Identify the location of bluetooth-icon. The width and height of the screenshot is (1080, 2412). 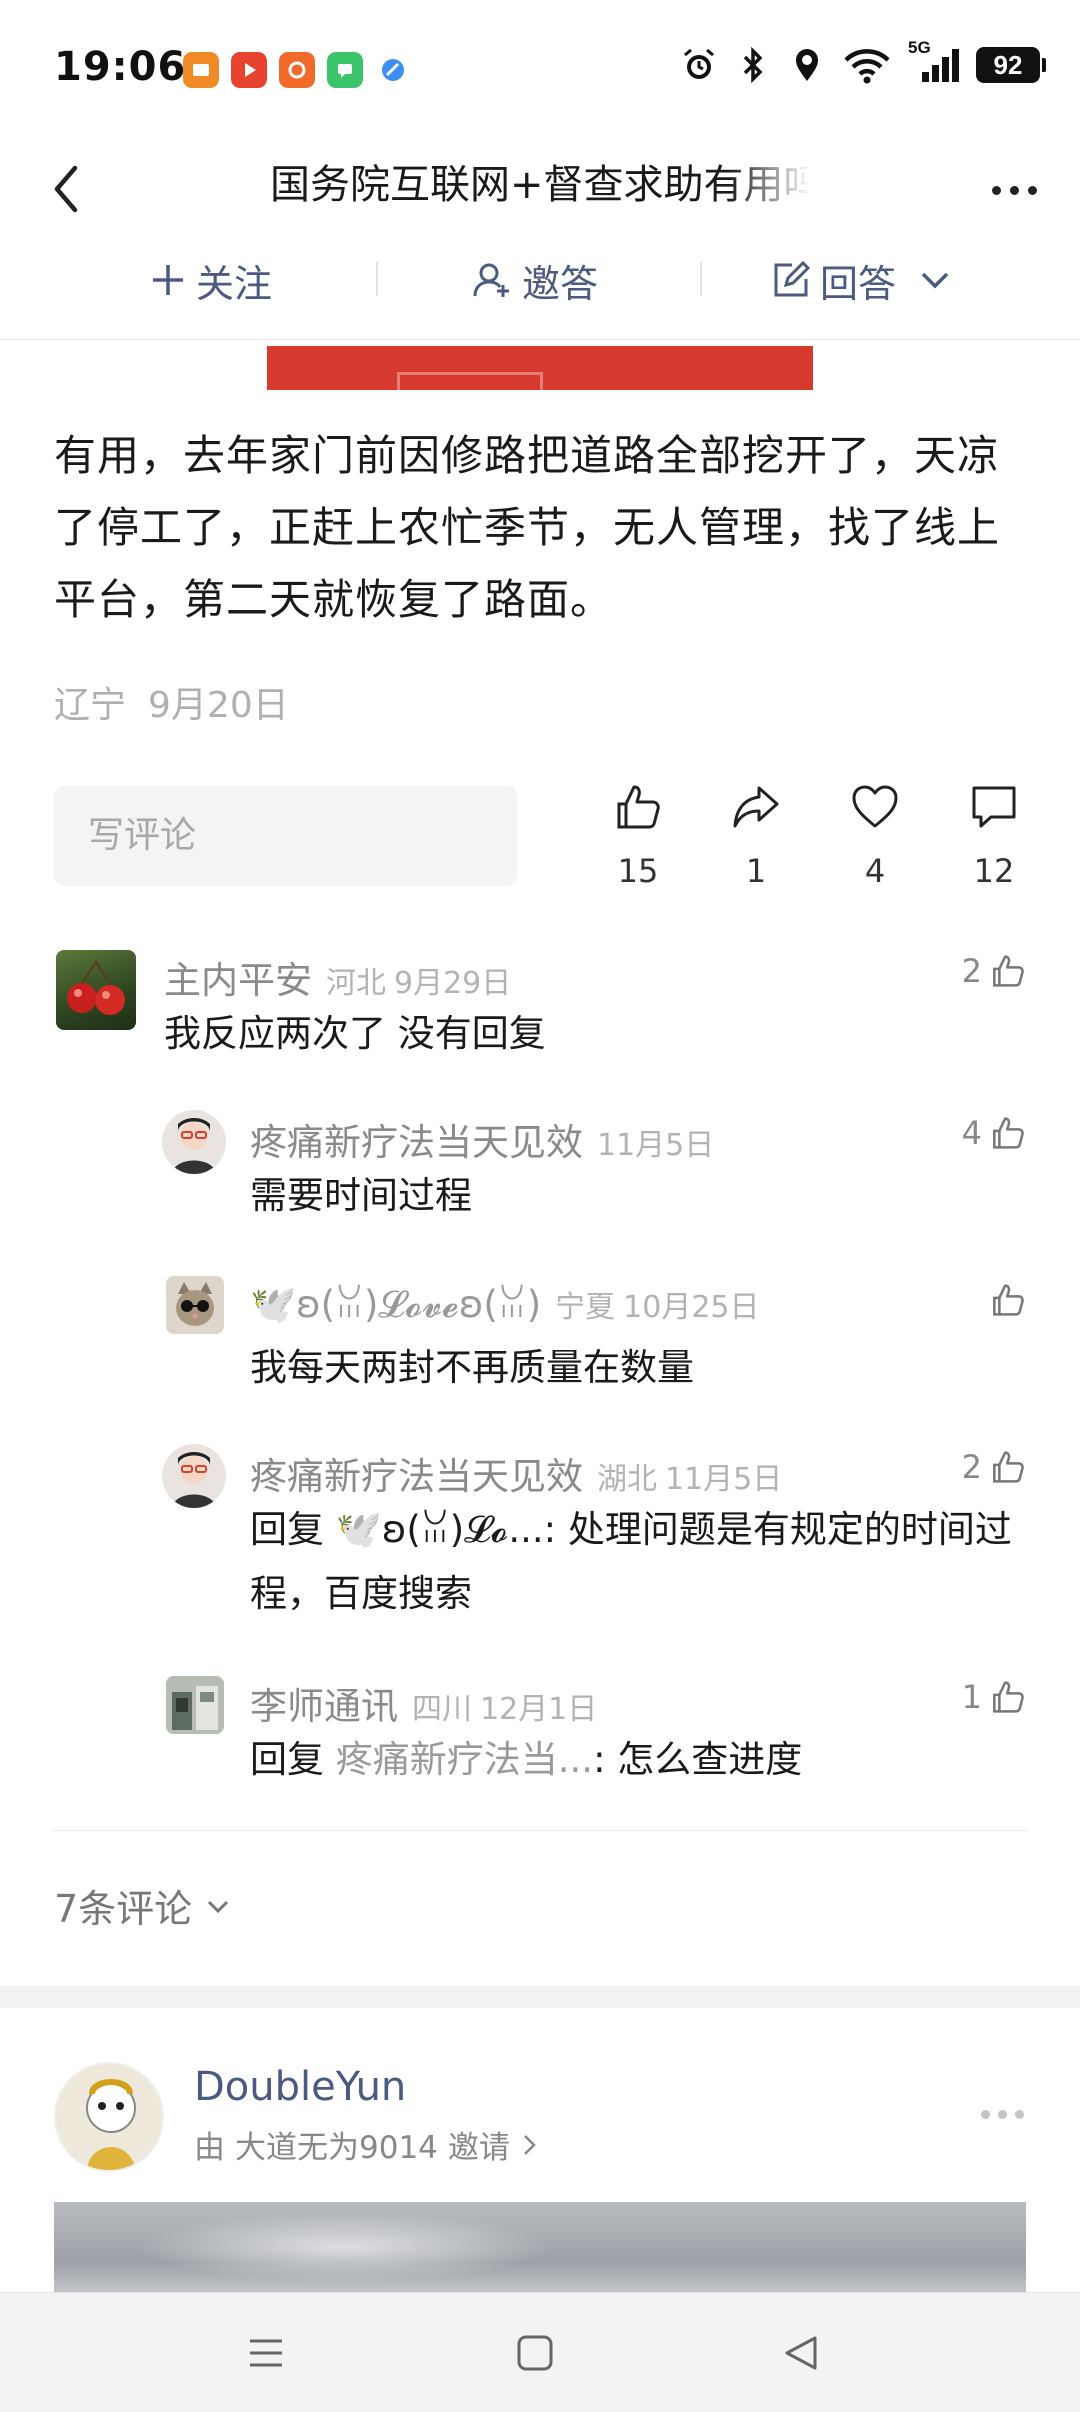
(753, 65).